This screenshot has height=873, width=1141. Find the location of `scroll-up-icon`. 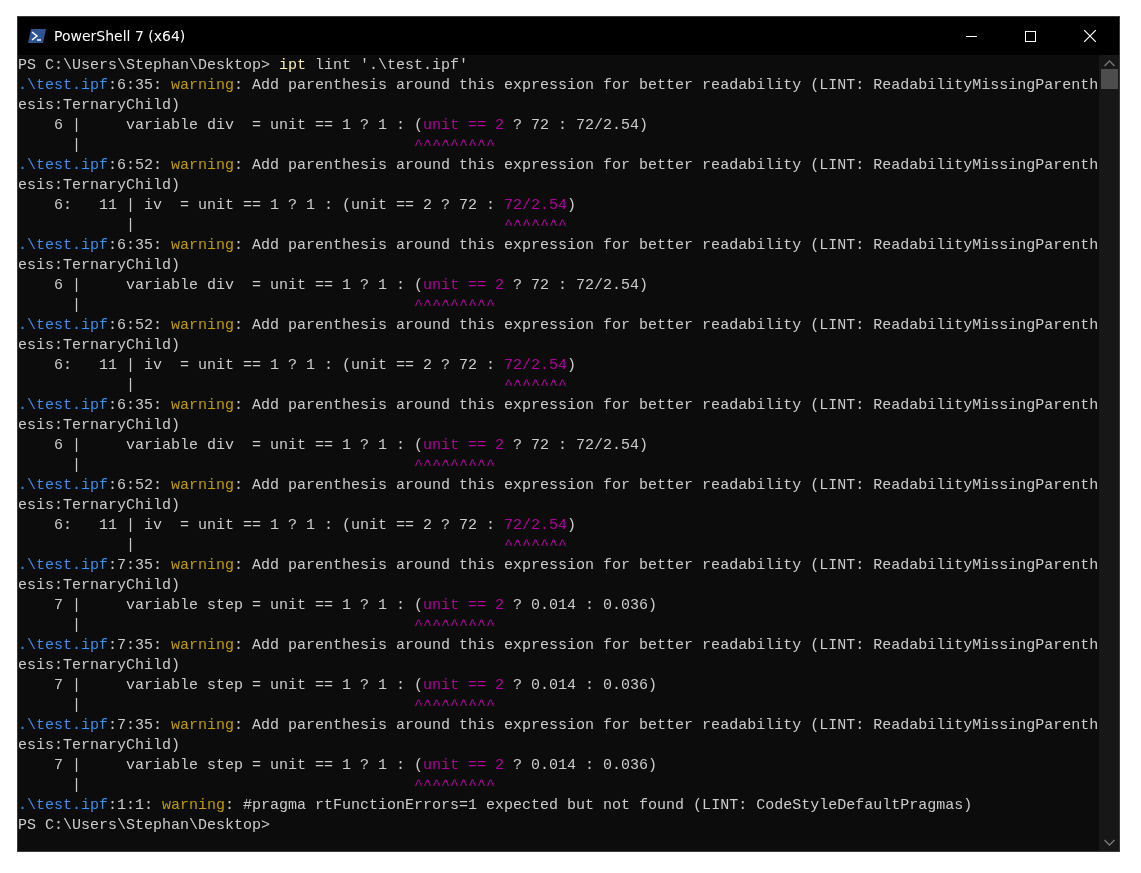

scroll-up-icon is located at coordinates (1109, 63).